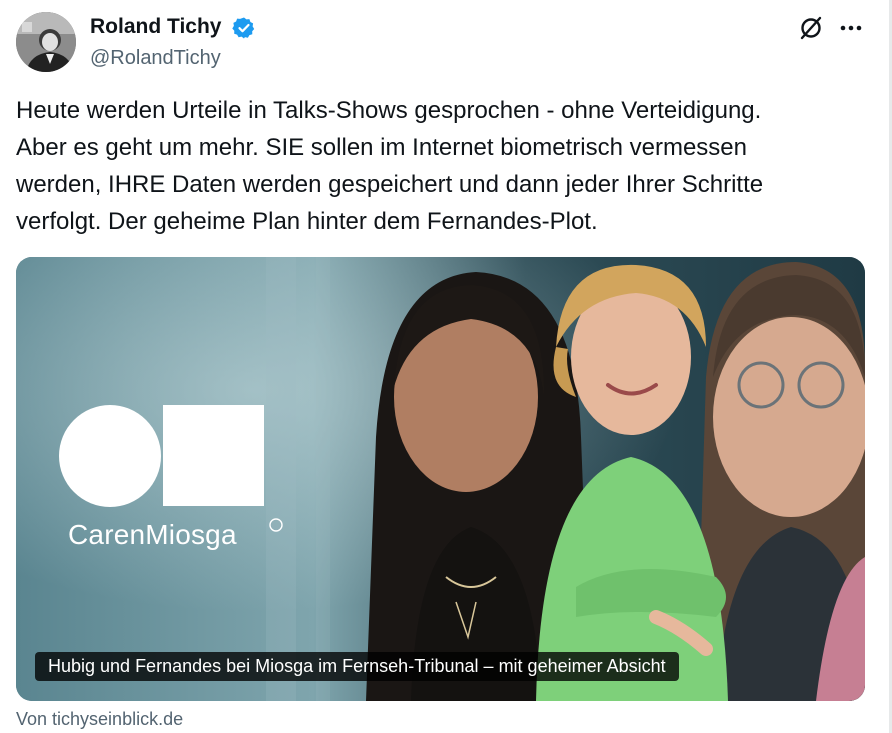 This screenshot has width=892, height=733. Describe the element at coordinates (155, 27) in the screenshot. I see `author-name: Roland Tichy` at that location.